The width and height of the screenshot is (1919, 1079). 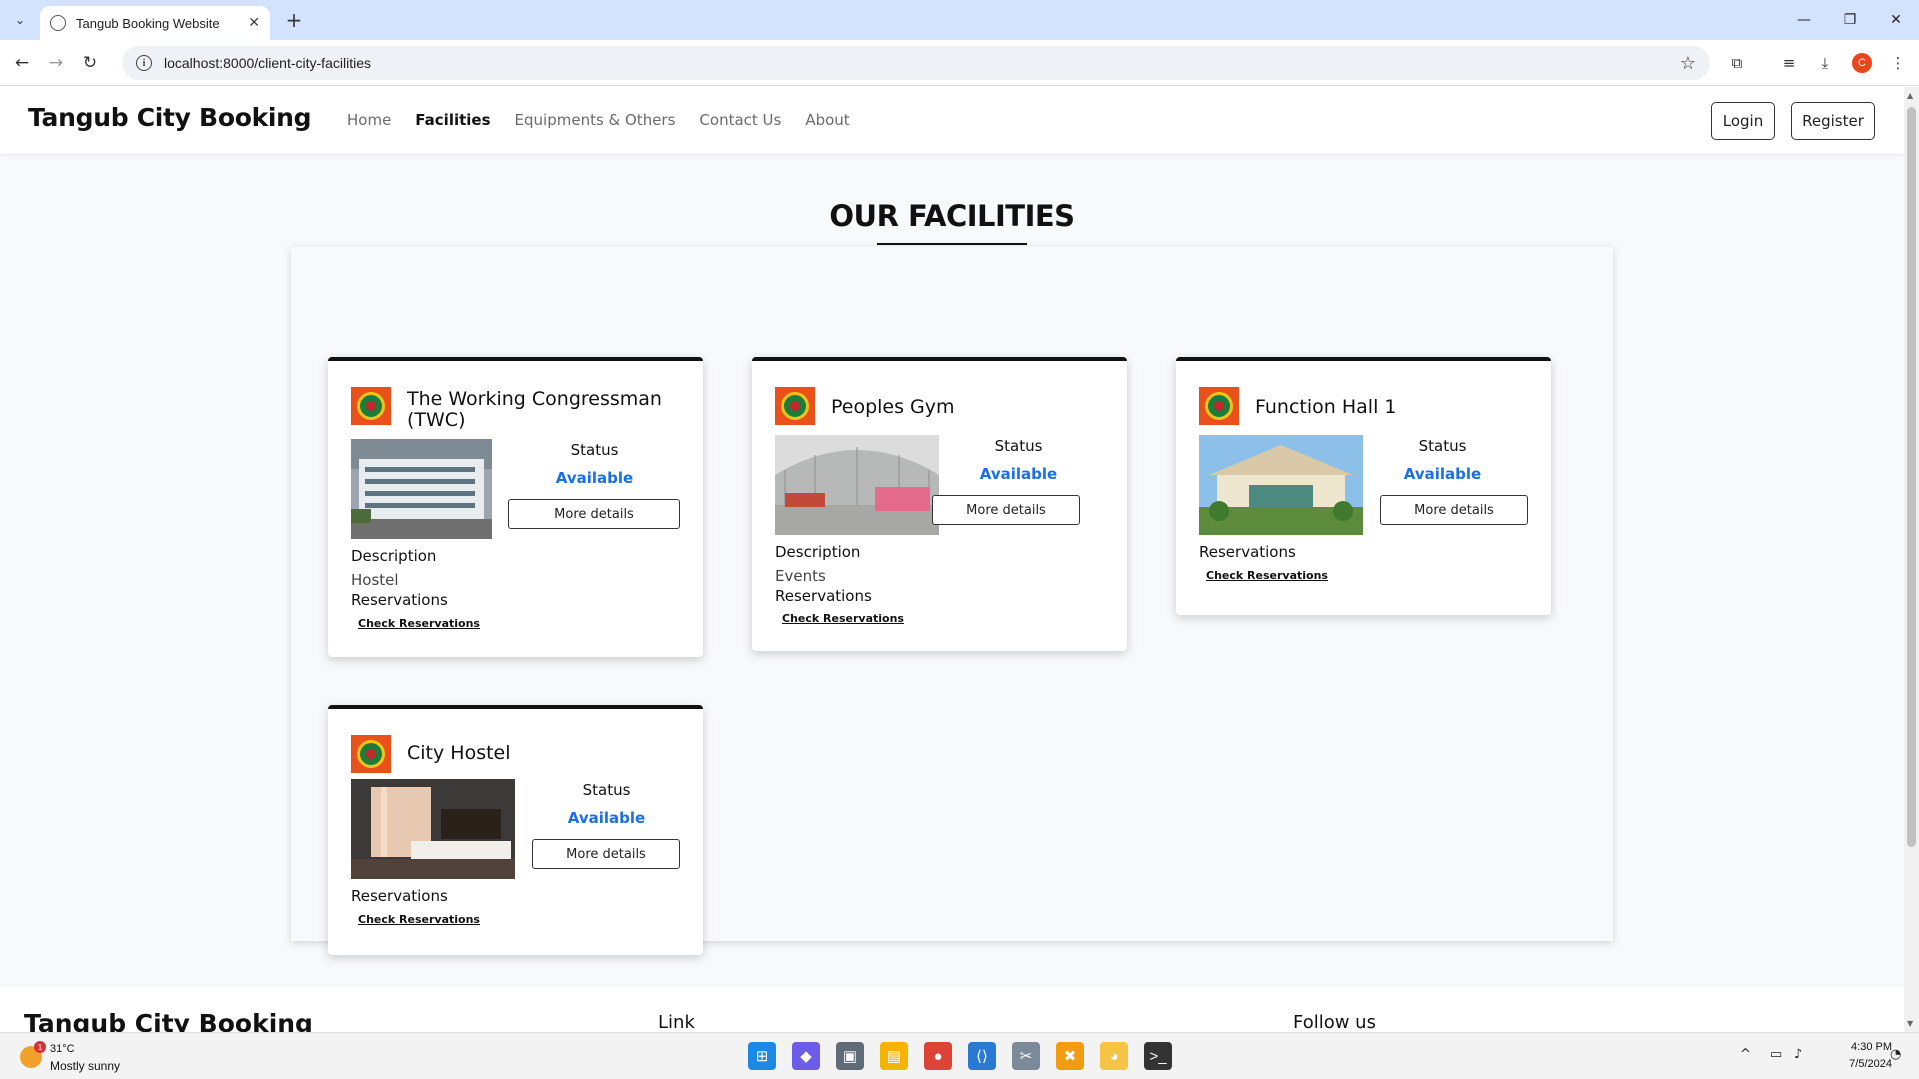 What do you see at coordinates (959, 20) in the screenshot?
I see `browser-tab-bar: ⌄ Tangub Booking Website ✕ + — ❐ ✕` at bounding box center [959, 20].